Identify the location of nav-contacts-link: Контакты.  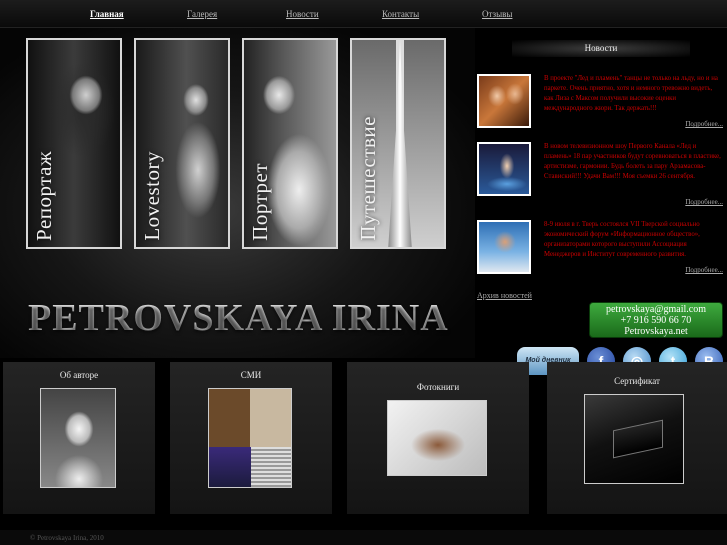
(400, 14).